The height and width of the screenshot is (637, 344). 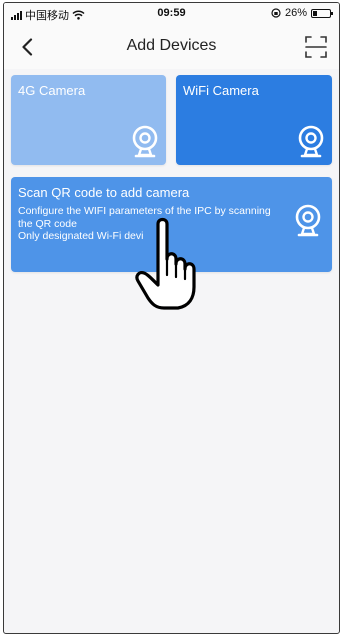 What do you see at coordinates (165, 263) in the screenshot?
I see `pointing-hand-icon` at bounding box center [165, 263].